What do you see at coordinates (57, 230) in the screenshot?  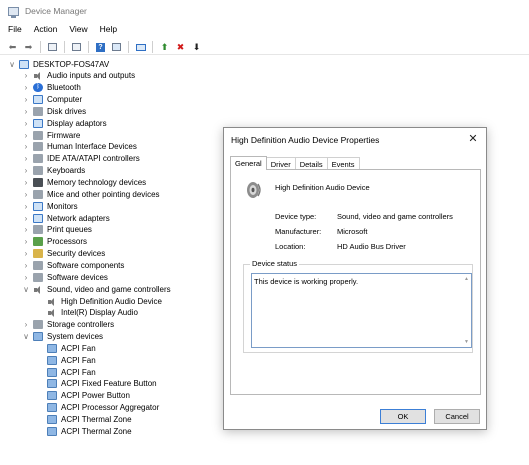 I see `tree-category-item: › Print queues` at bounding box center [57, 230].